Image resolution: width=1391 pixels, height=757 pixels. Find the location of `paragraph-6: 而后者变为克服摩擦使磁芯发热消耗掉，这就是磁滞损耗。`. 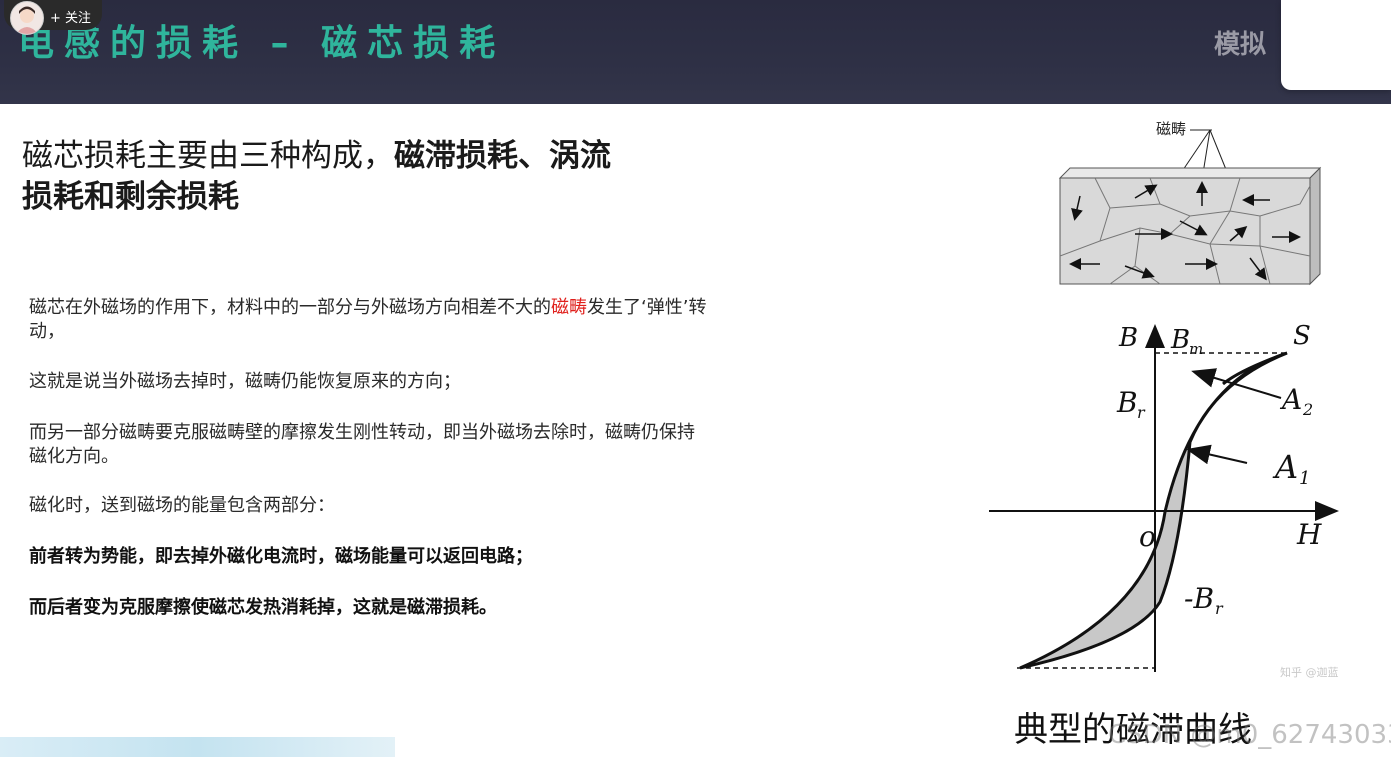

paragraph-6: 而后者变为克服摩擦使磁芯发热消耗掉，这就是磁滞损耗。 is located at coordinates (263, 607).